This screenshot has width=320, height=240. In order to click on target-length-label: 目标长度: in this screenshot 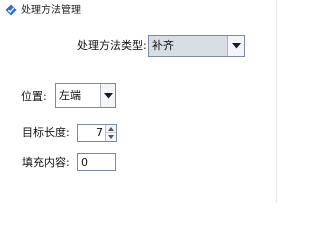, I will do `click(46, 132)`.